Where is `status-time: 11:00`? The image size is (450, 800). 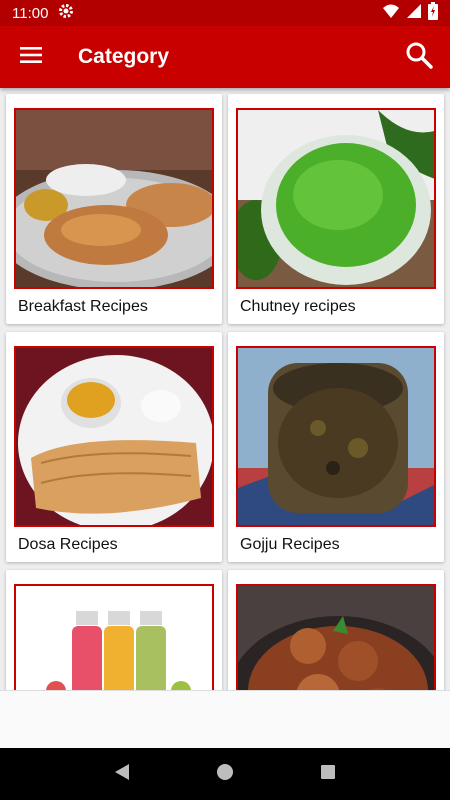 status-time: 11:00 is located at coordinates (30, 13).